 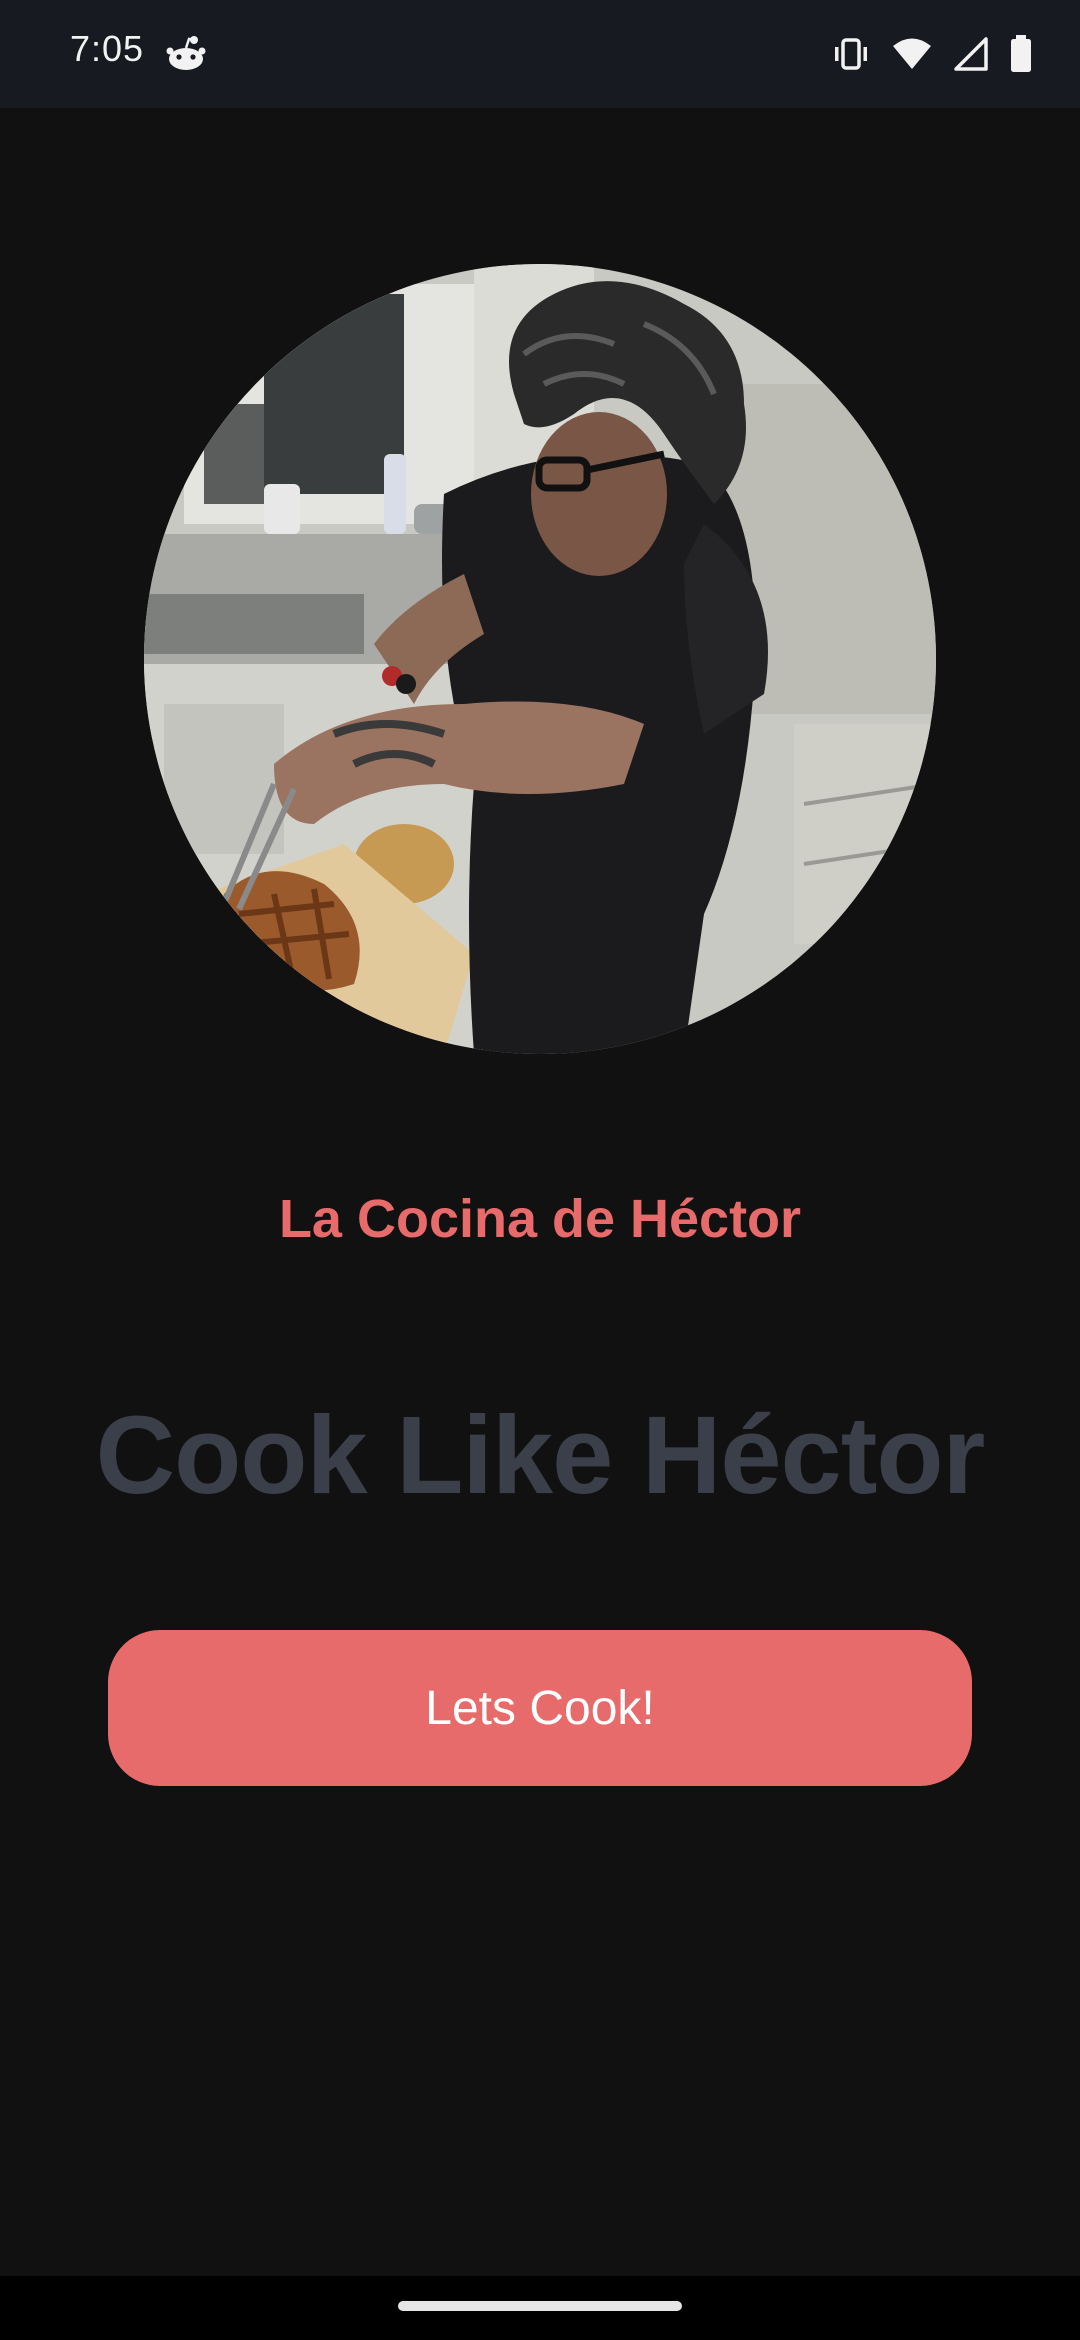 What do you see at coordinates (107, 48) in the screenshot?
I see `status-time: 7:05` at bounding box center [107, 48].